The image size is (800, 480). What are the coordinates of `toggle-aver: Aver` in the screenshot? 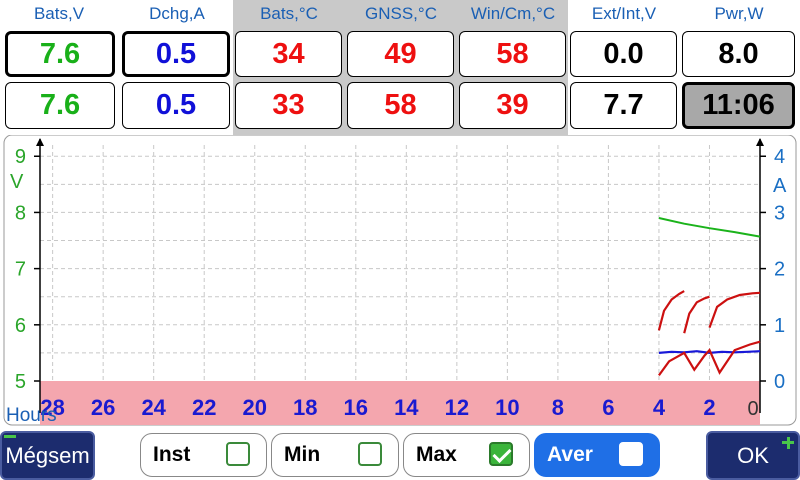 It's located at (597, 455).